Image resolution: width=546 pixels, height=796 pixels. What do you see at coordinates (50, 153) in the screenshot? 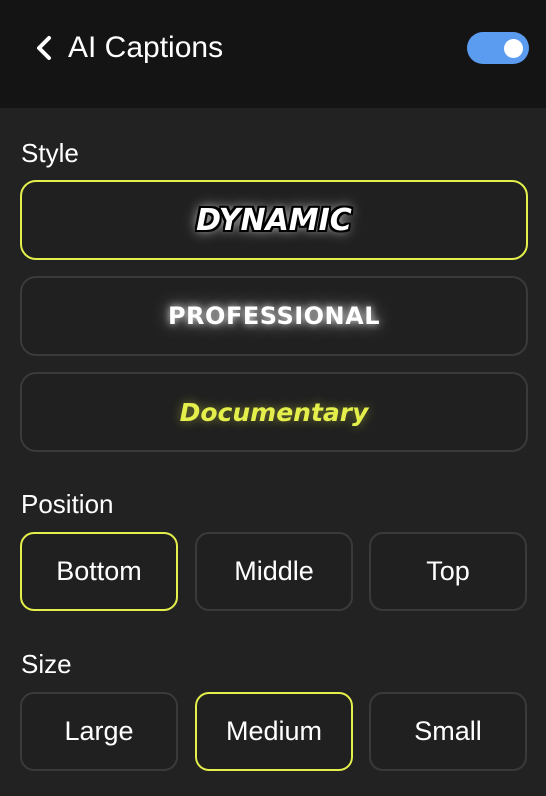
I see `style-section-label: Style` at bounding box center [50, 153].